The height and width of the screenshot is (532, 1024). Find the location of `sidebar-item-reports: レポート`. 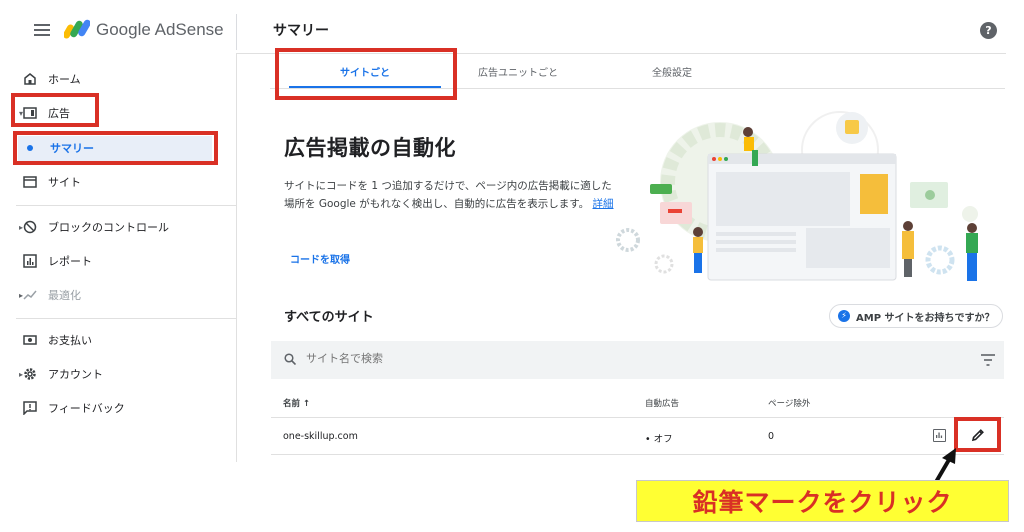

sidebar-item-reports: レポート is located at coordinates (57, 261).